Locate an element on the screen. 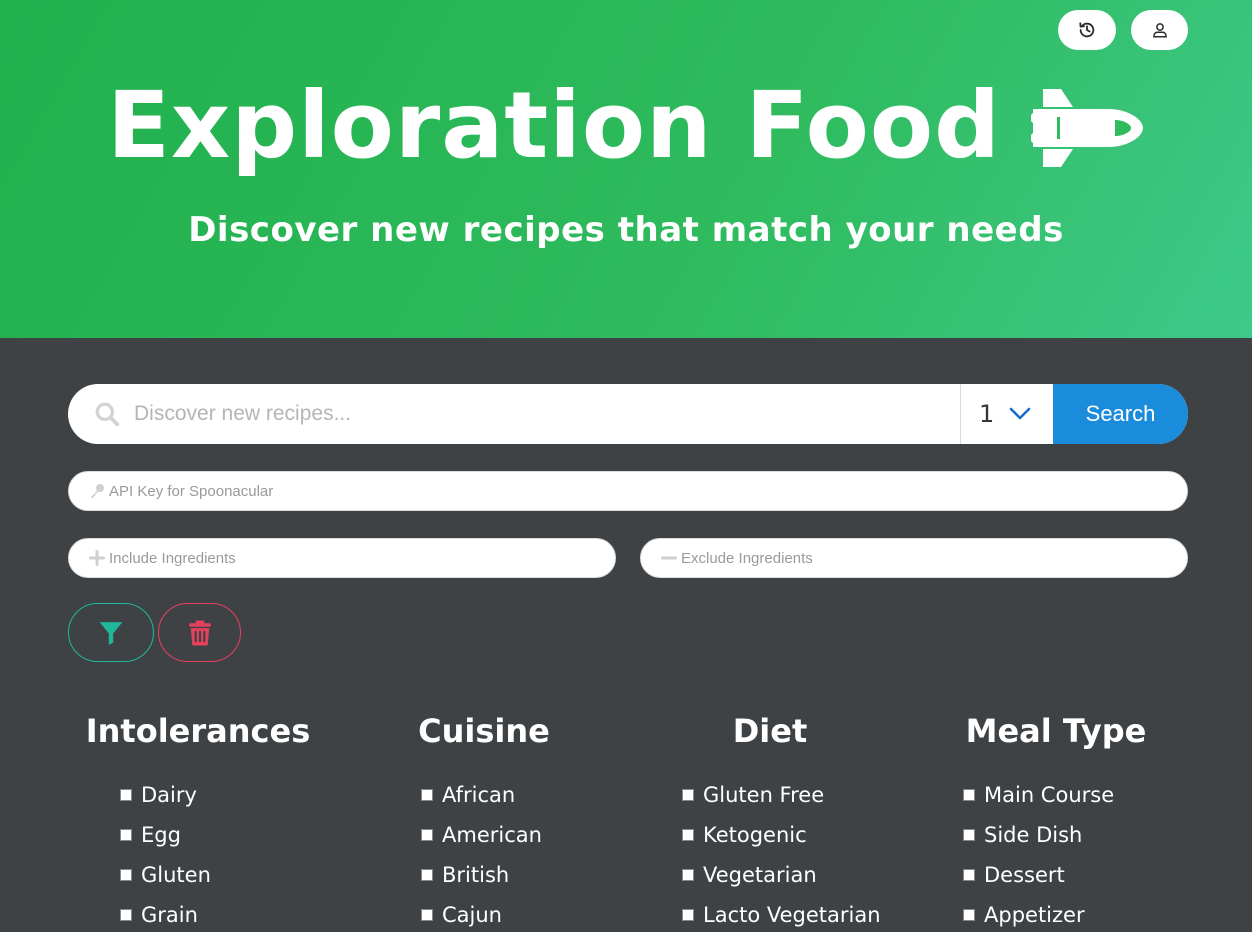 This screenshot has width=1252, height=932. checkbox-label: Egg is located at coordinates (161, 835).